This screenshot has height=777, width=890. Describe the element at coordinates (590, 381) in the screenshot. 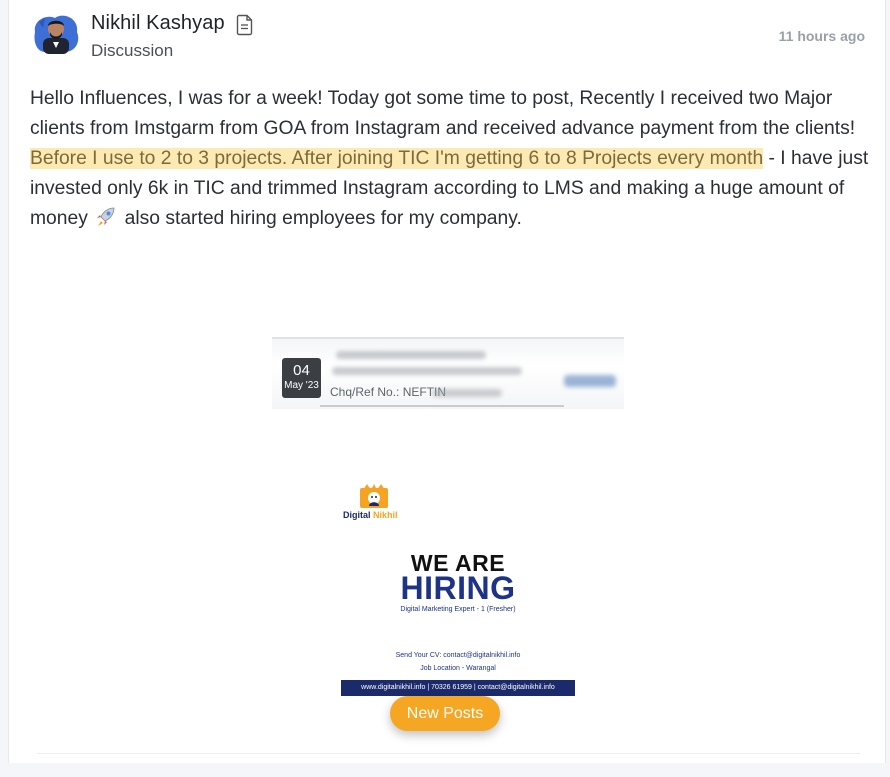

I see `blurred-amount` at that location.